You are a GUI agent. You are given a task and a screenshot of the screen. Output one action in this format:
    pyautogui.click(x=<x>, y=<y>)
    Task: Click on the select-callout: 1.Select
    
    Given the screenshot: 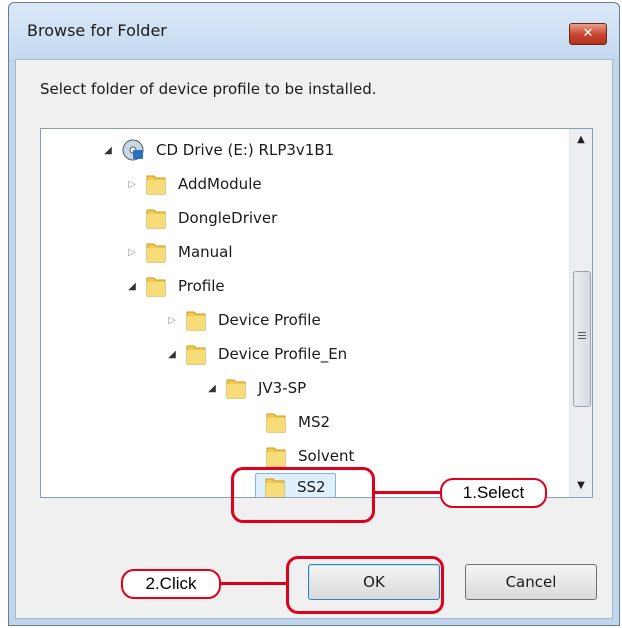 What is the action you would take?
    pyautogui.click(x=493, y=493)
    